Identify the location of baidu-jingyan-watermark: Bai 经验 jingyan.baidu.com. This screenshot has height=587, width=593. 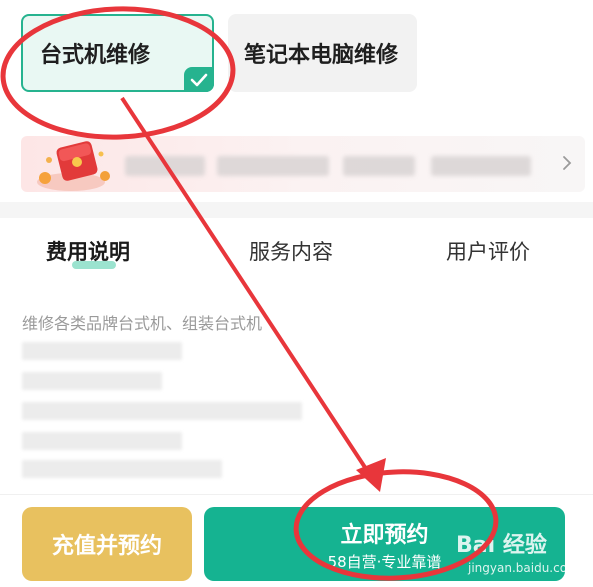
(517, 550).